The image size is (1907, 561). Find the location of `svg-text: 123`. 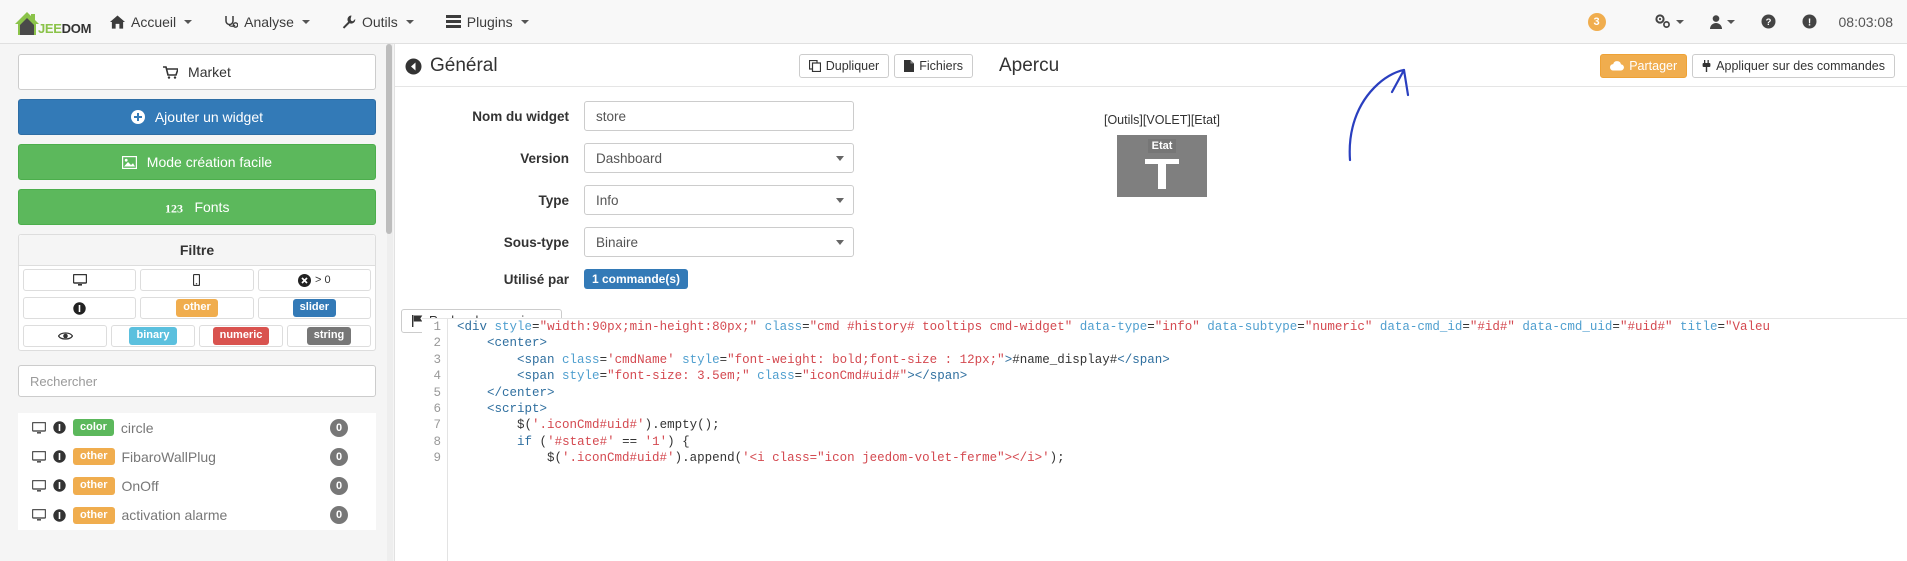

svg-text: 123 is located at coordinates (174, 209).